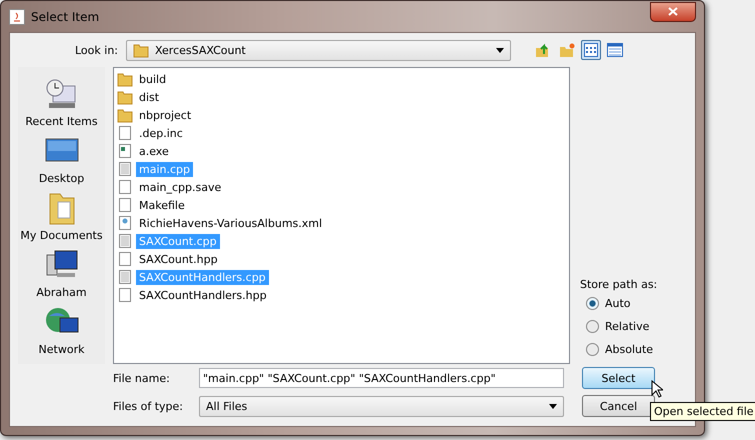 The width and height of the screenshot is (755, 440). Describe the element at coordinates (65, 17) in the screenshot. I see `window-title: Select Item` at that location.